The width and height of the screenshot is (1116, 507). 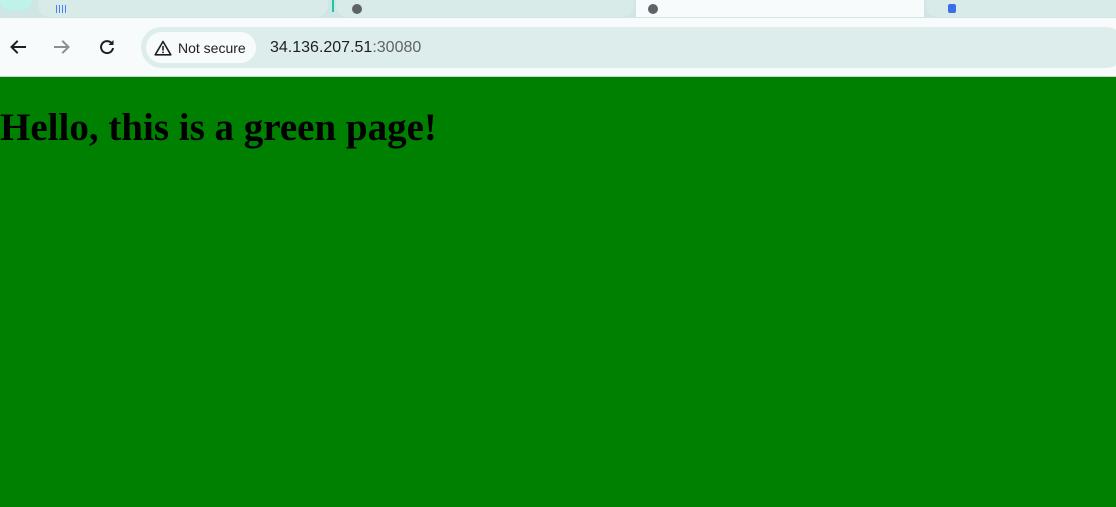 I want to click on document-favicon-icon, so click(x=952, y=8).